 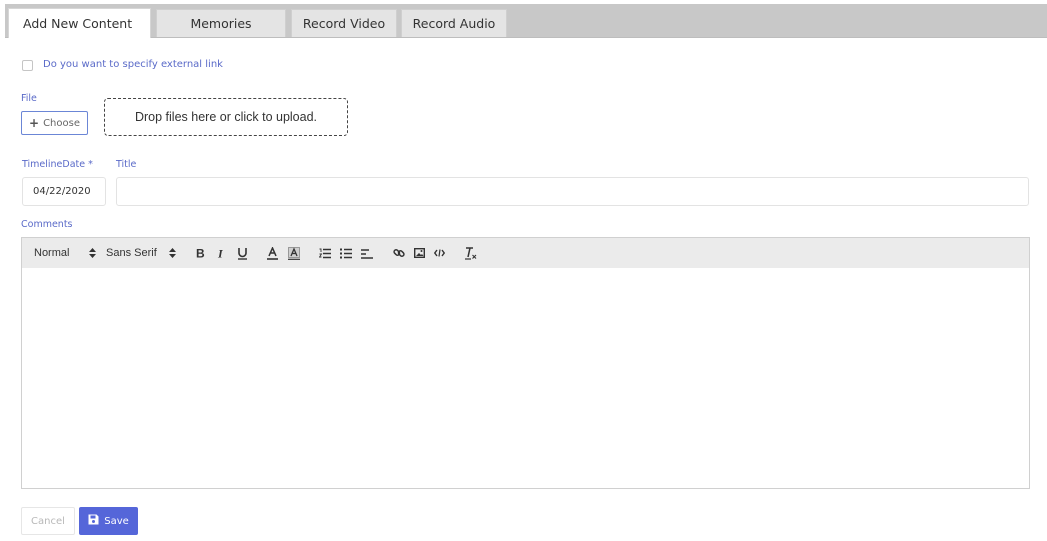 What do you see at coordinates (61, 123) in the screenshot?
I see `choose-label: Choose` at bounding box center [61, 123].